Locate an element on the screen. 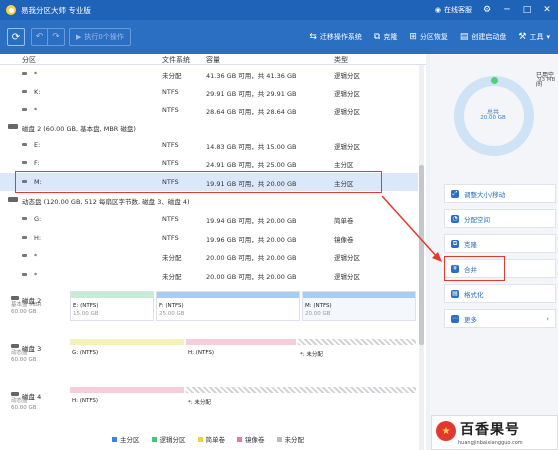 This screenshot has height=450, width=558. legend: 主分区 逻辑分区 简单卷 镜像卷 未分配 is located at coordinates (208, 439).